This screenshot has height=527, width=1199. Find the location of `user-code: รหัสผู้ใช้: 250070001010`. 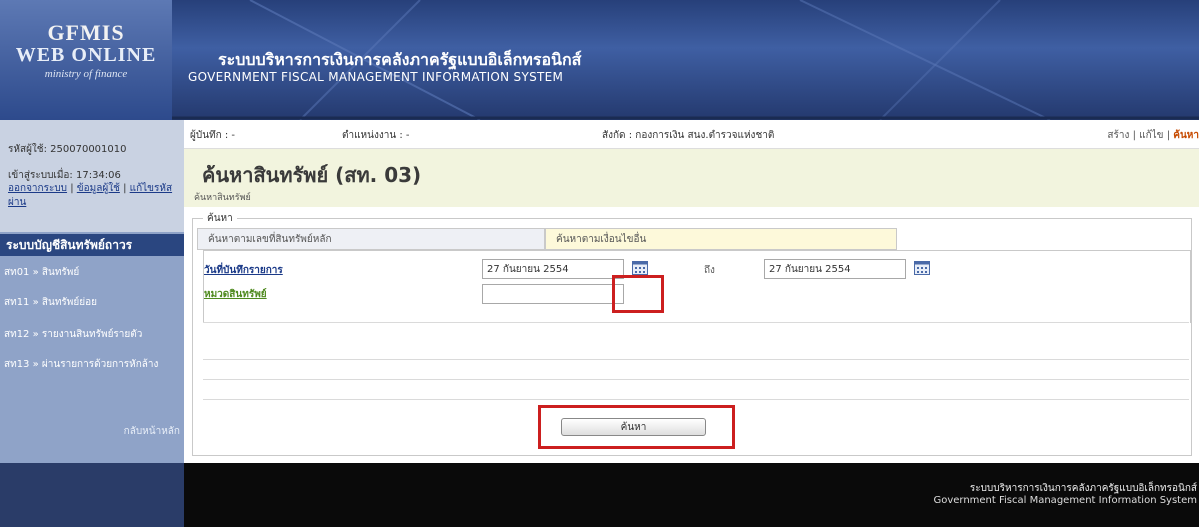

user-code: รหัสผู้ใช้: 250070001010 is located at coordinates (67, 149).